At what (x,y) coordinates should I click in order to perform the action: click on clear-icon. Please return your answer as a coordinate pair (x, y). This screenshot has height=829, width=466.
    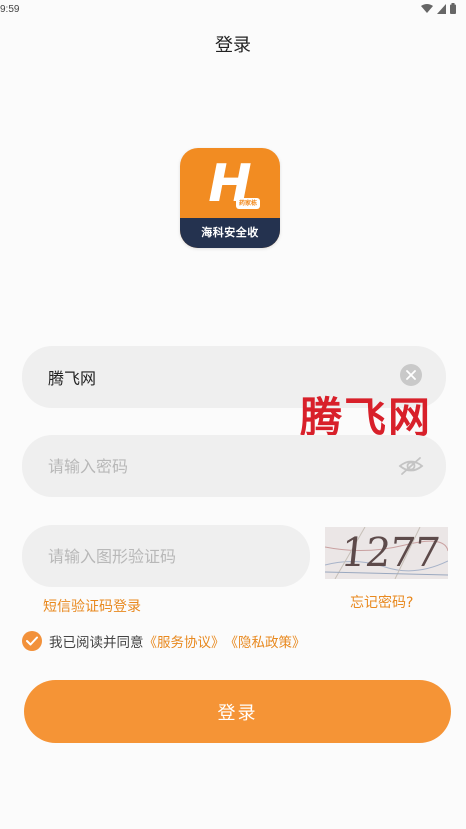
    Looking at the image, I should click on (411, 375).